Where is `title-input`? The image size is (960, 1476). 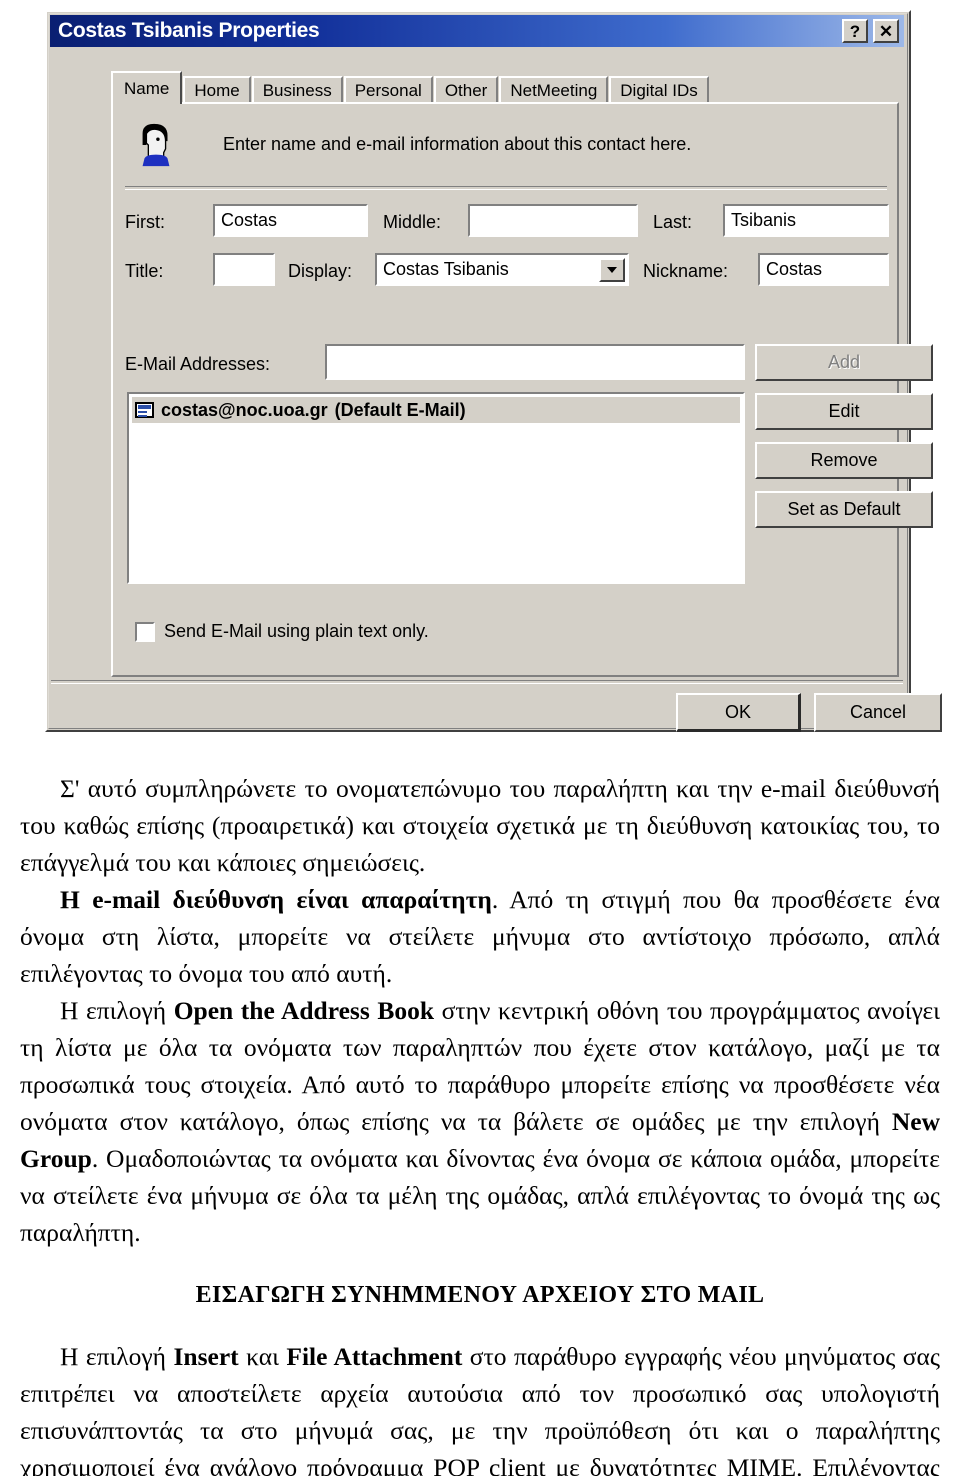 title-input is located at coordinates (244, 269).